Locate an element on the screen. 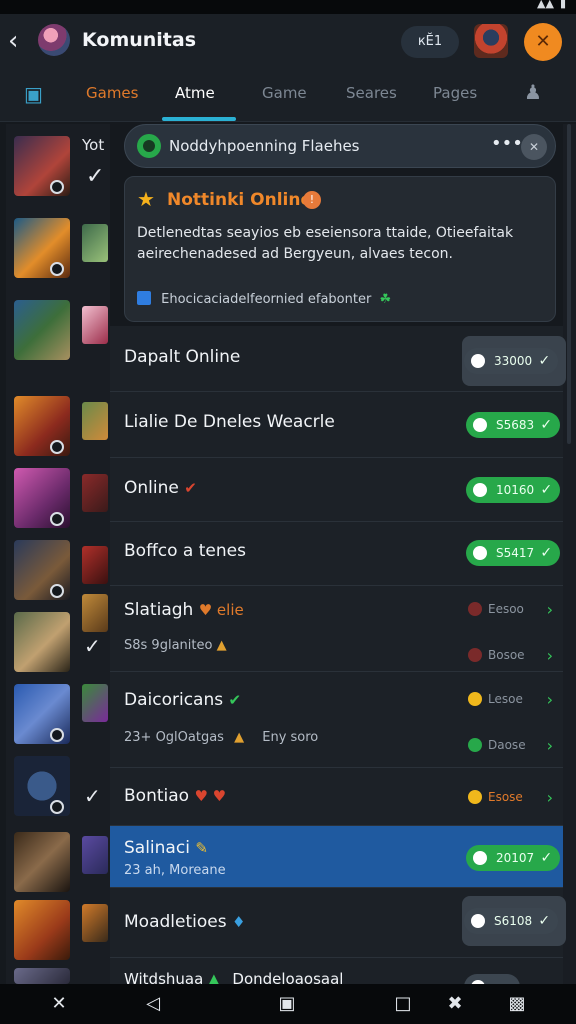 This screenshot has width=576, height=1024. status-pill: S6108 ✓ is located at coordinates (511, 921).